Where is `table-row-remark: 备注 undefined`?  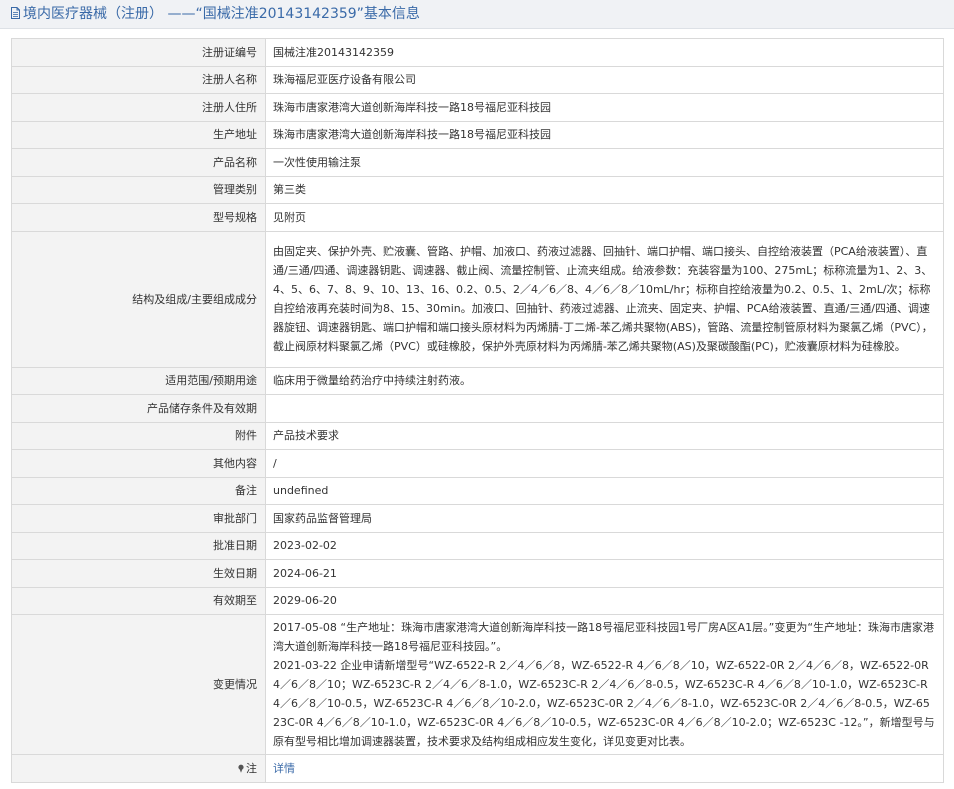 table-row-remark: 备注 undefined is located at coordinates (477, 490).